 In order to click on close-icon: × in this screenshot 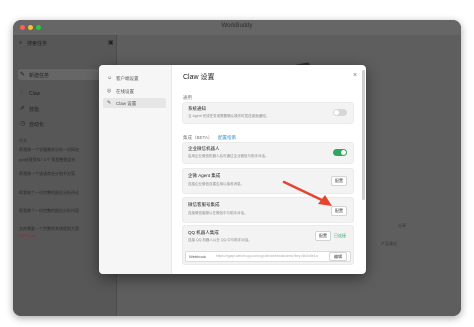, I will do `click(355, 75)`.